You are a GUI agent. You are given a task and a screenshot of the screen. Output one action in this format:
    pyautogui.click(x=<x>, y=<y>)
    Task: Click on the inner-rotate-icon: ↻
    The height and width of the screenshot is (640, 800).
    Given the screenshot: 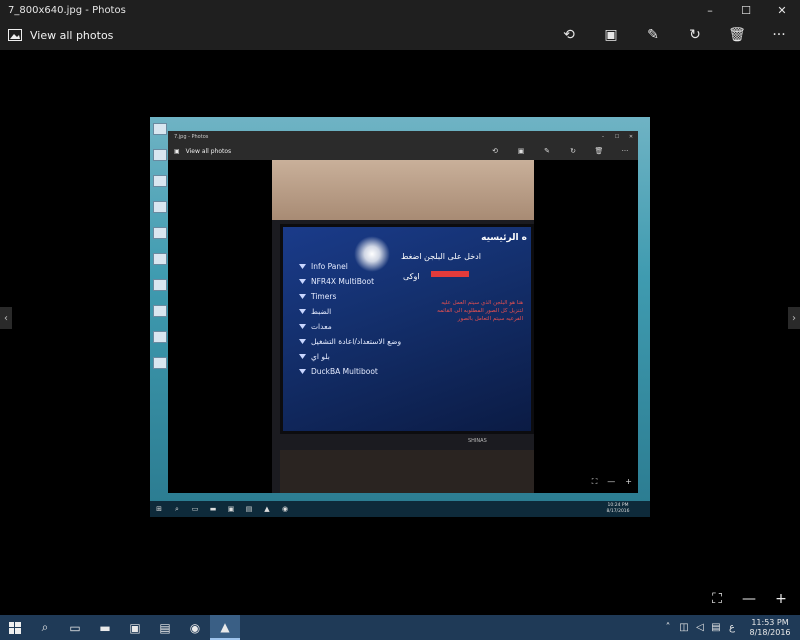 What is the action you would take?
    pyautogui.click(x=573, y=151)
    